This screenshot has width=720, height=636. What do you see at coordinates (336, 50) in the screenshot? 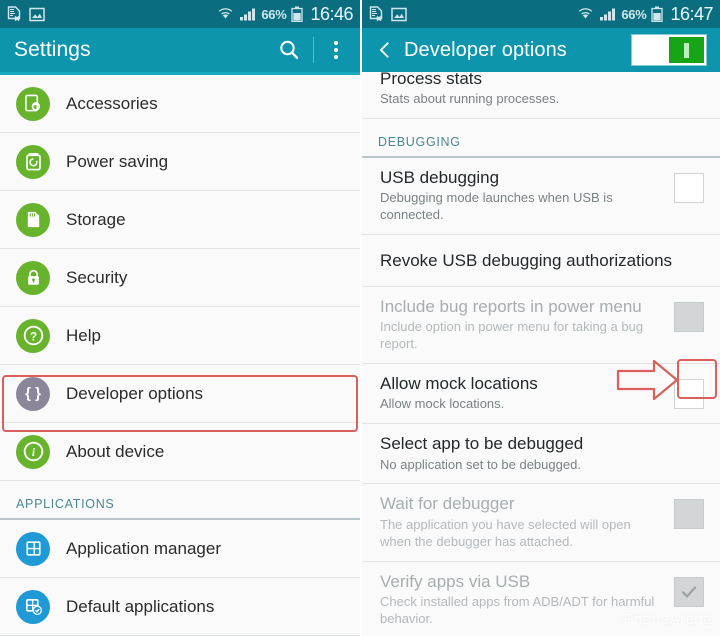
I see `overflow-menu-icon` at bounding box center [336, 50].